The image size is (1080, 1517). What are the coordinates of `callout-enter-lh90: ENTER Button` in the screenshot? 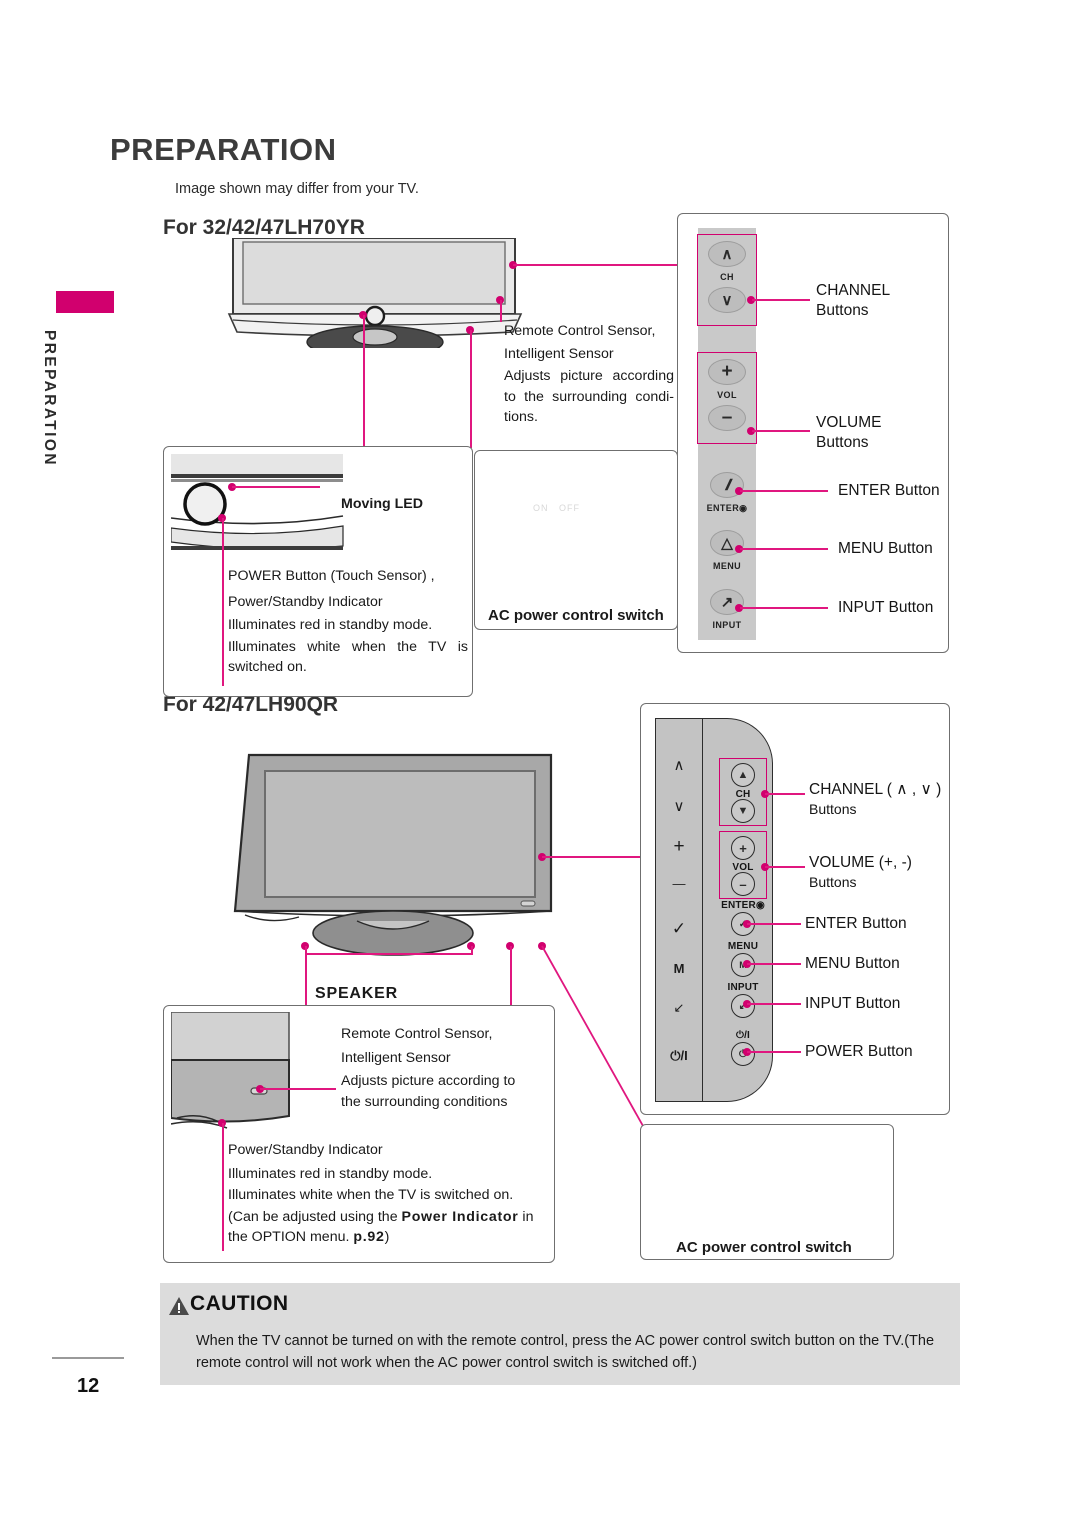 It's located at (856, 923).